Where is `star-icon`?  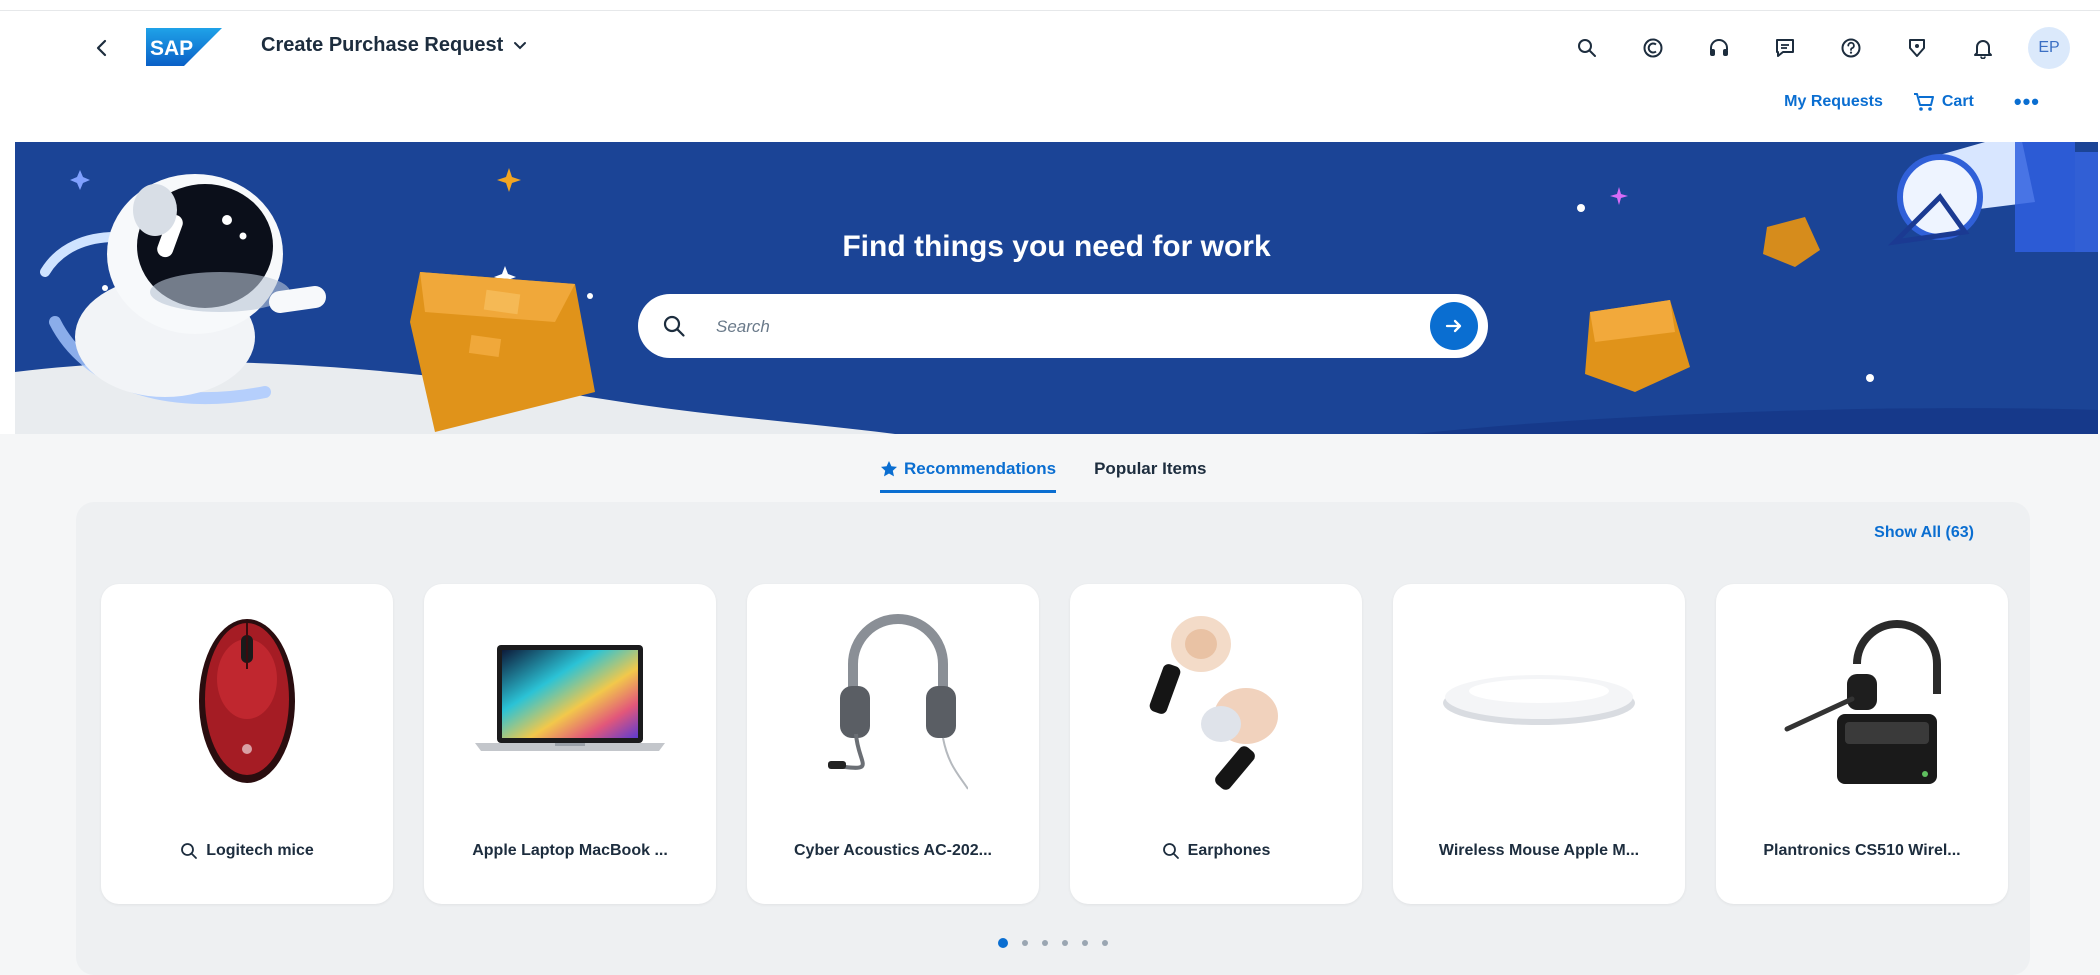 star-icon is located at coordinates (889, 469).